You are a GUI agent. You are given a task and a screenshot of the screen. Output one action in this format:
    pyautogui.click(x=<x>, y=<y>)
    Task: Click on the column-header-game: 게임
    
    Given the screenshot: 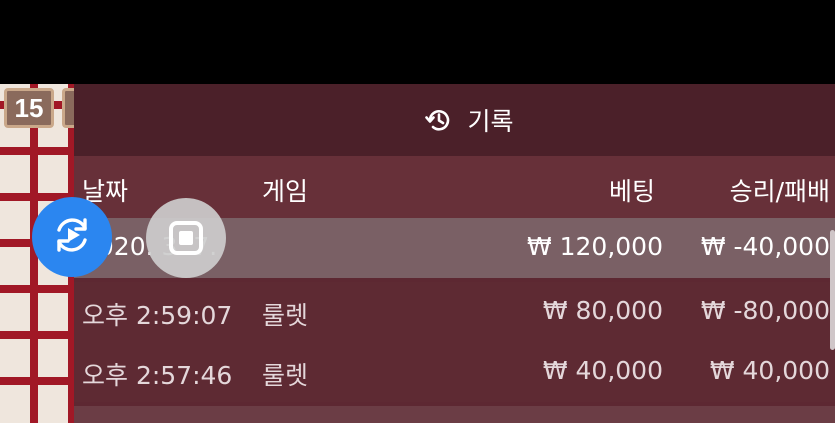 What is the action you would take?
    pyautogui.click(x=285, y=191)
    